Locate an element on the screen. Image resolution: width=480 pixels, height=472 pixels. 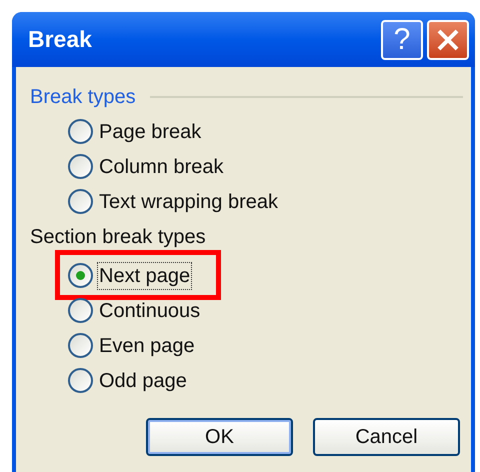
group-title: Break types is located at coordinates (83, 97).